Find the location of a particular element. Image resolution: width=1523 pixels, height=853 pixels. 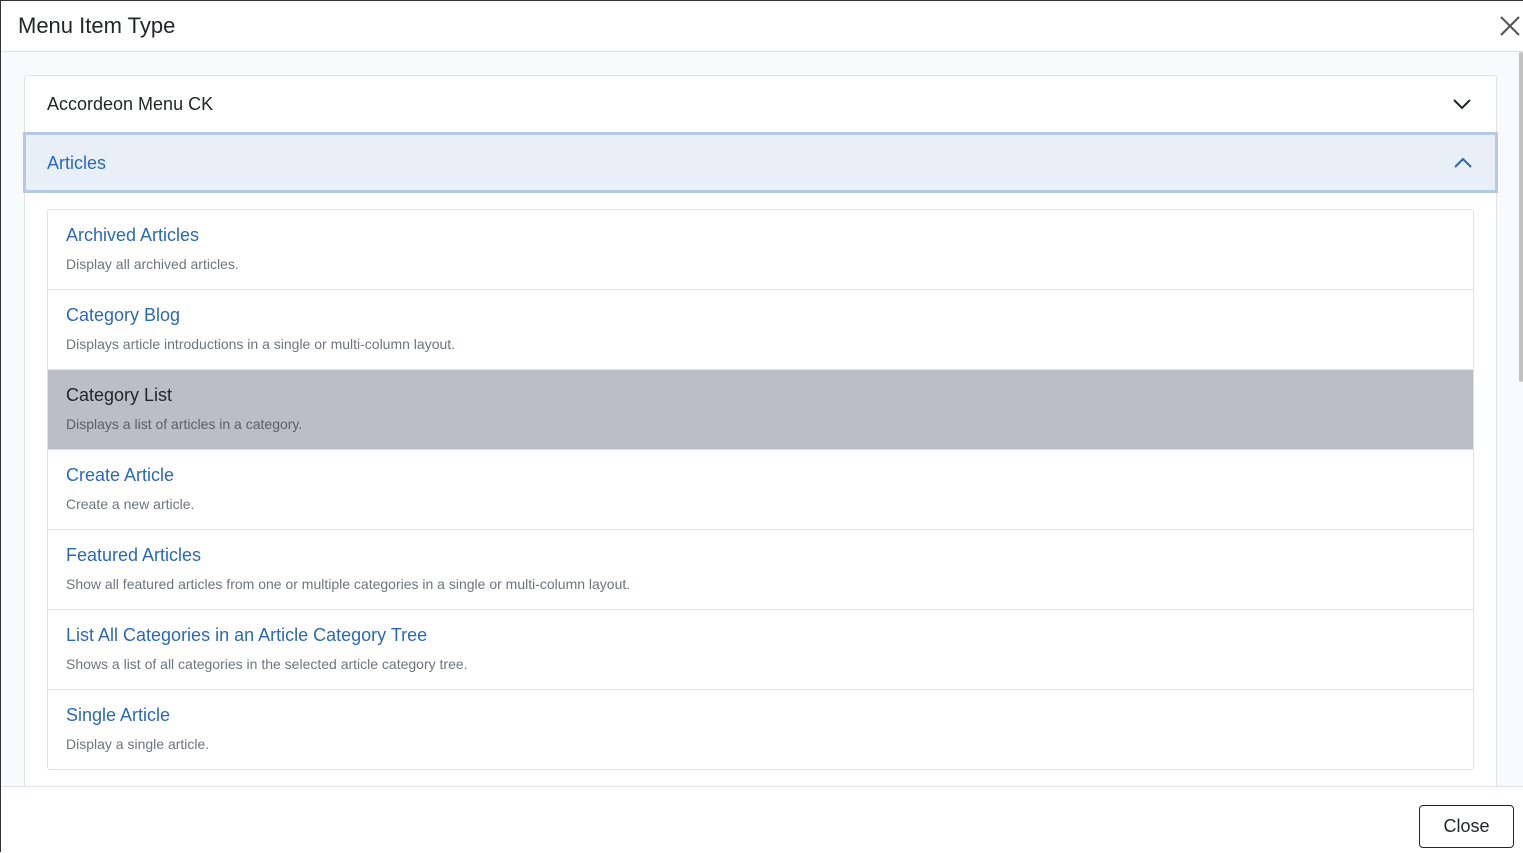

item-title: Single Article is located at coordinates (118, 715).